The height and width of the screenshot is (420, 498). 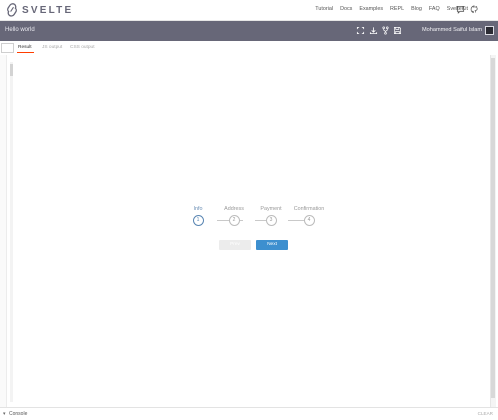 What do you see at coordinates (397, 30) in the screenshot?
I see `save-icon` at bounding box center [397, 30].